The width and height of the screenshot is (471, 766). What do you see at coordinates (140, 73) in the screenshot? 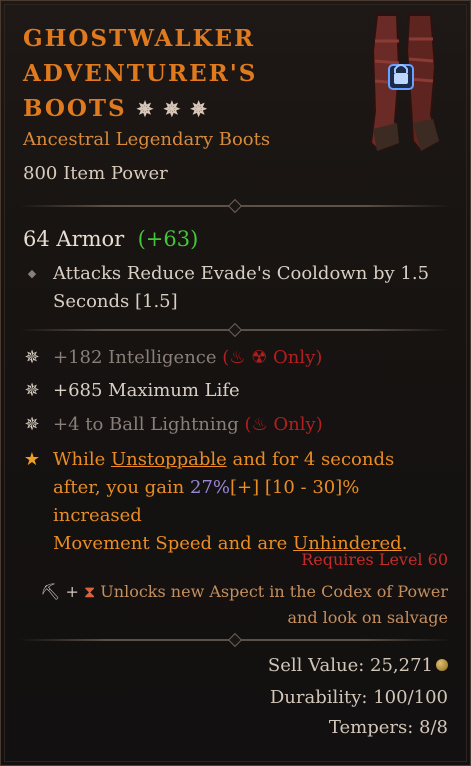
I see `item-name-line2: ADVENTURER'S` at bounding box center [140, 73].